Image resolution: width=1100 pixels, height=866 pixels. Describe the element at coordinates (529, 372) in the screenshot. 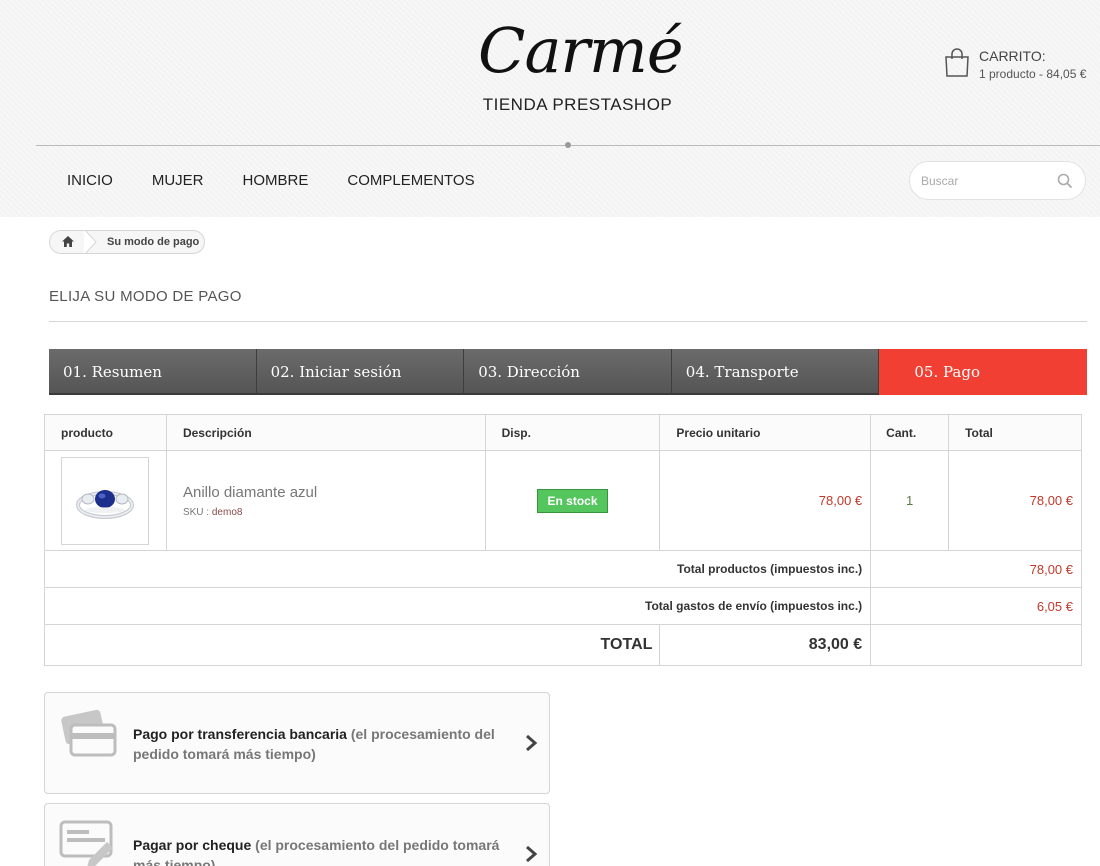

I see `step-label: 03. Dirección` at that location.